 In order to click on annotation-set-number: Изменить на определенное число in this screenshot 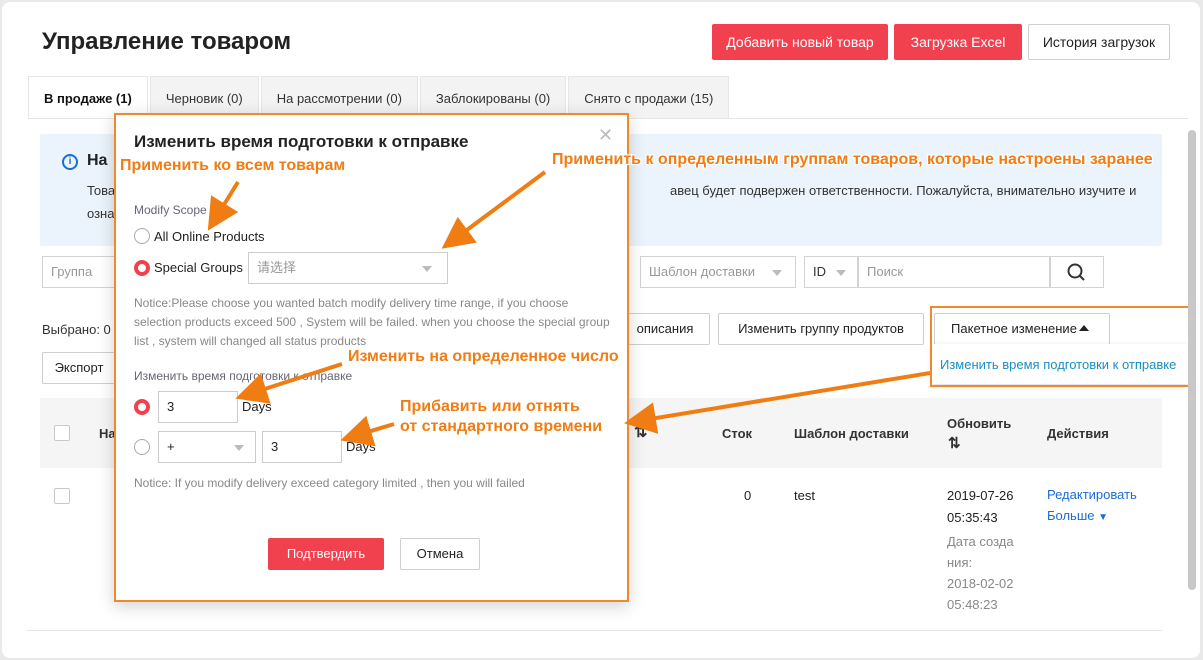, I will do `click(483, 356)`.